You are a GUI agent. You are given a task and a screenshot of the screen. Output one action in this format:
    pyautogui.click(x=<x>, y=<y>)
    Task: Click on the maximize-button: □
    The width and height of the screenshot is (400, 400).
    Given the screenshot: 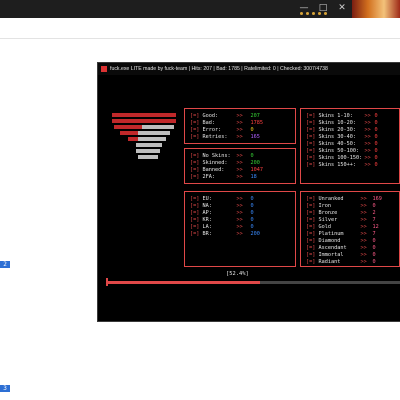 What is the action you would take?
    pyautogui.click(x=323, y=8)
    